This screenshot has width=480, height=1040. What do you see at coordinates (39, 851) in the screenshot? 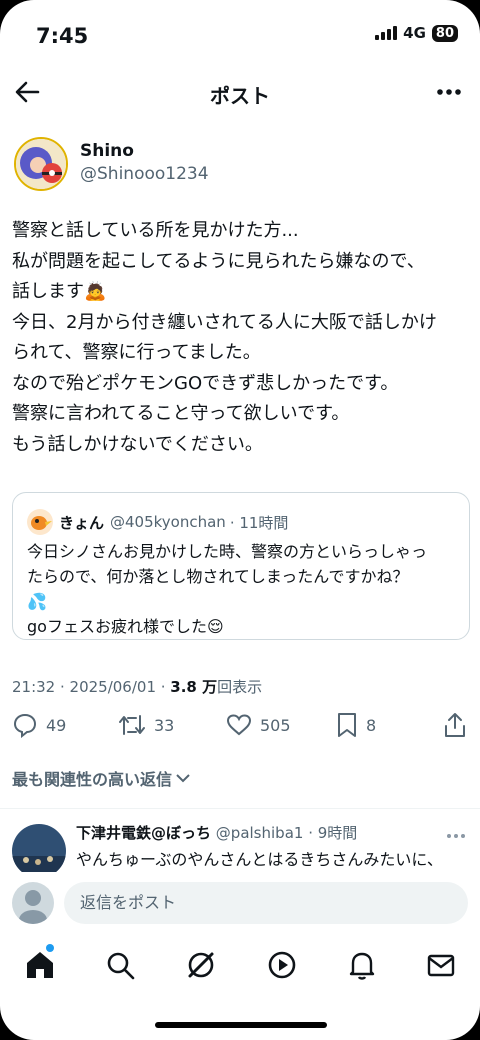
I see `reply-avatar` at bounding box center [39, 851].